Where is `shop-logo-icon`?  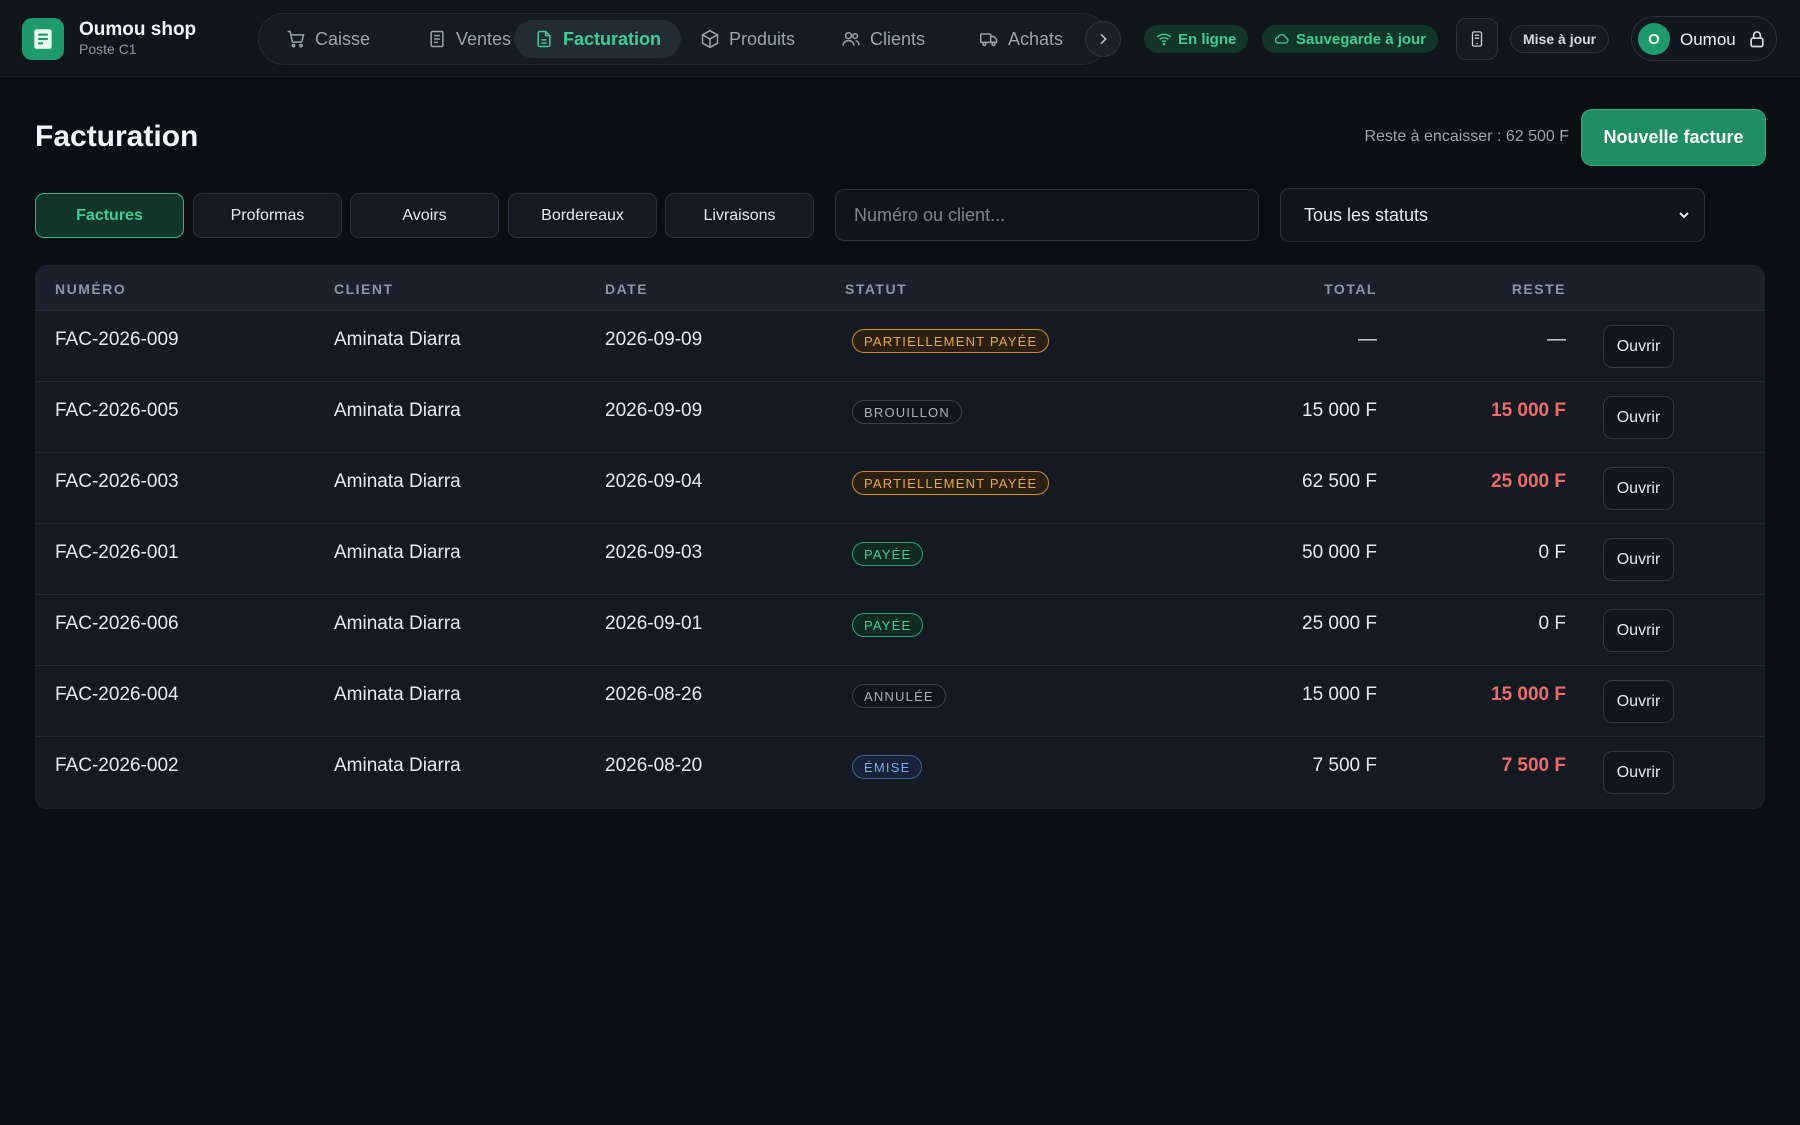
shop-logo-icon is located at coordinates (43, 39).